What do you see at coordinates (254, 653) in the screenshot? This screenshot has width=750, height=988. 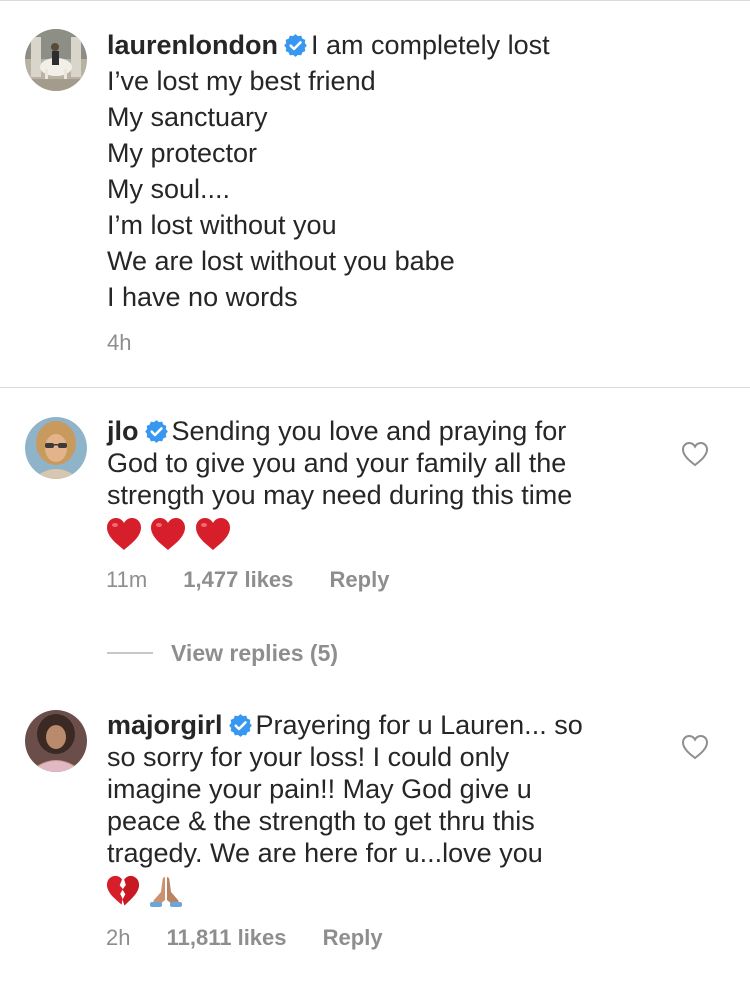 I see `view-replies-label: View replies (5)` at bounding box center [254, 653].